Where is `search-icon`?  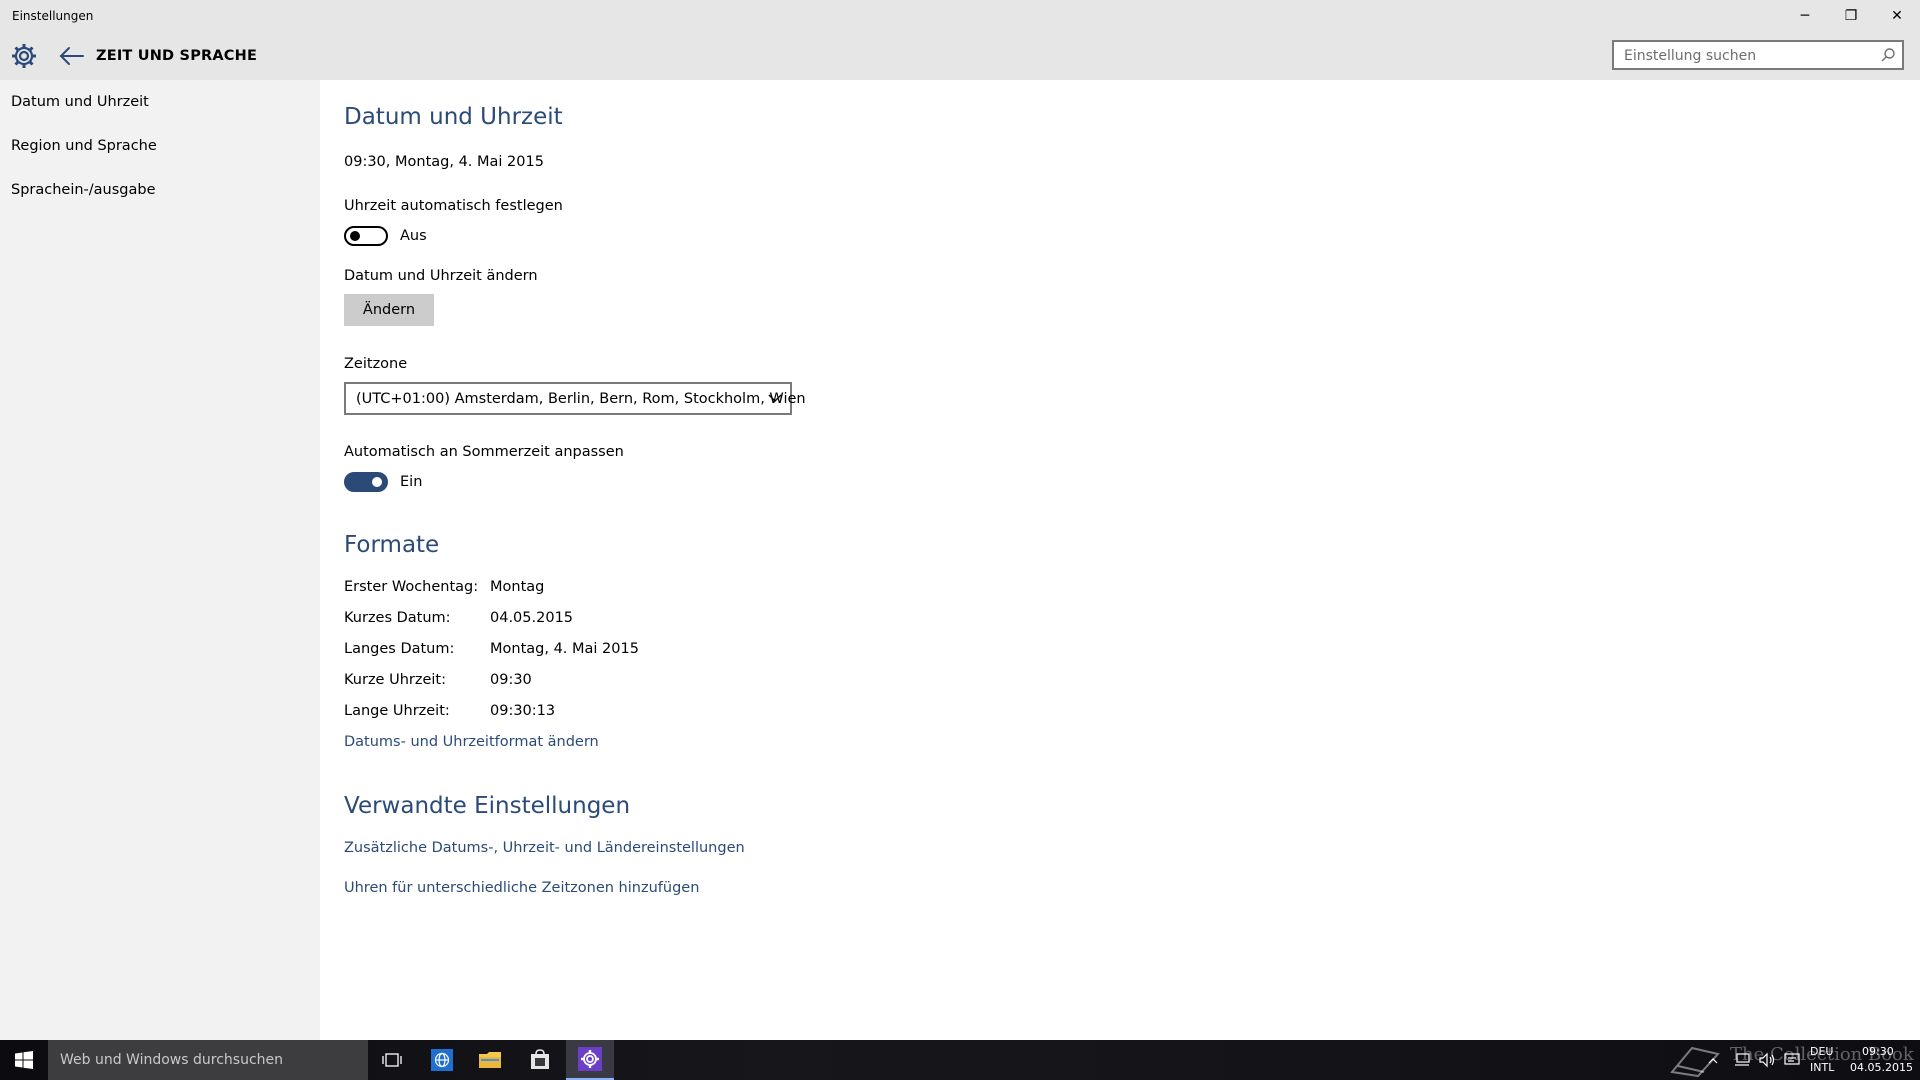 search-icon is located at coordinates (1888, 55).